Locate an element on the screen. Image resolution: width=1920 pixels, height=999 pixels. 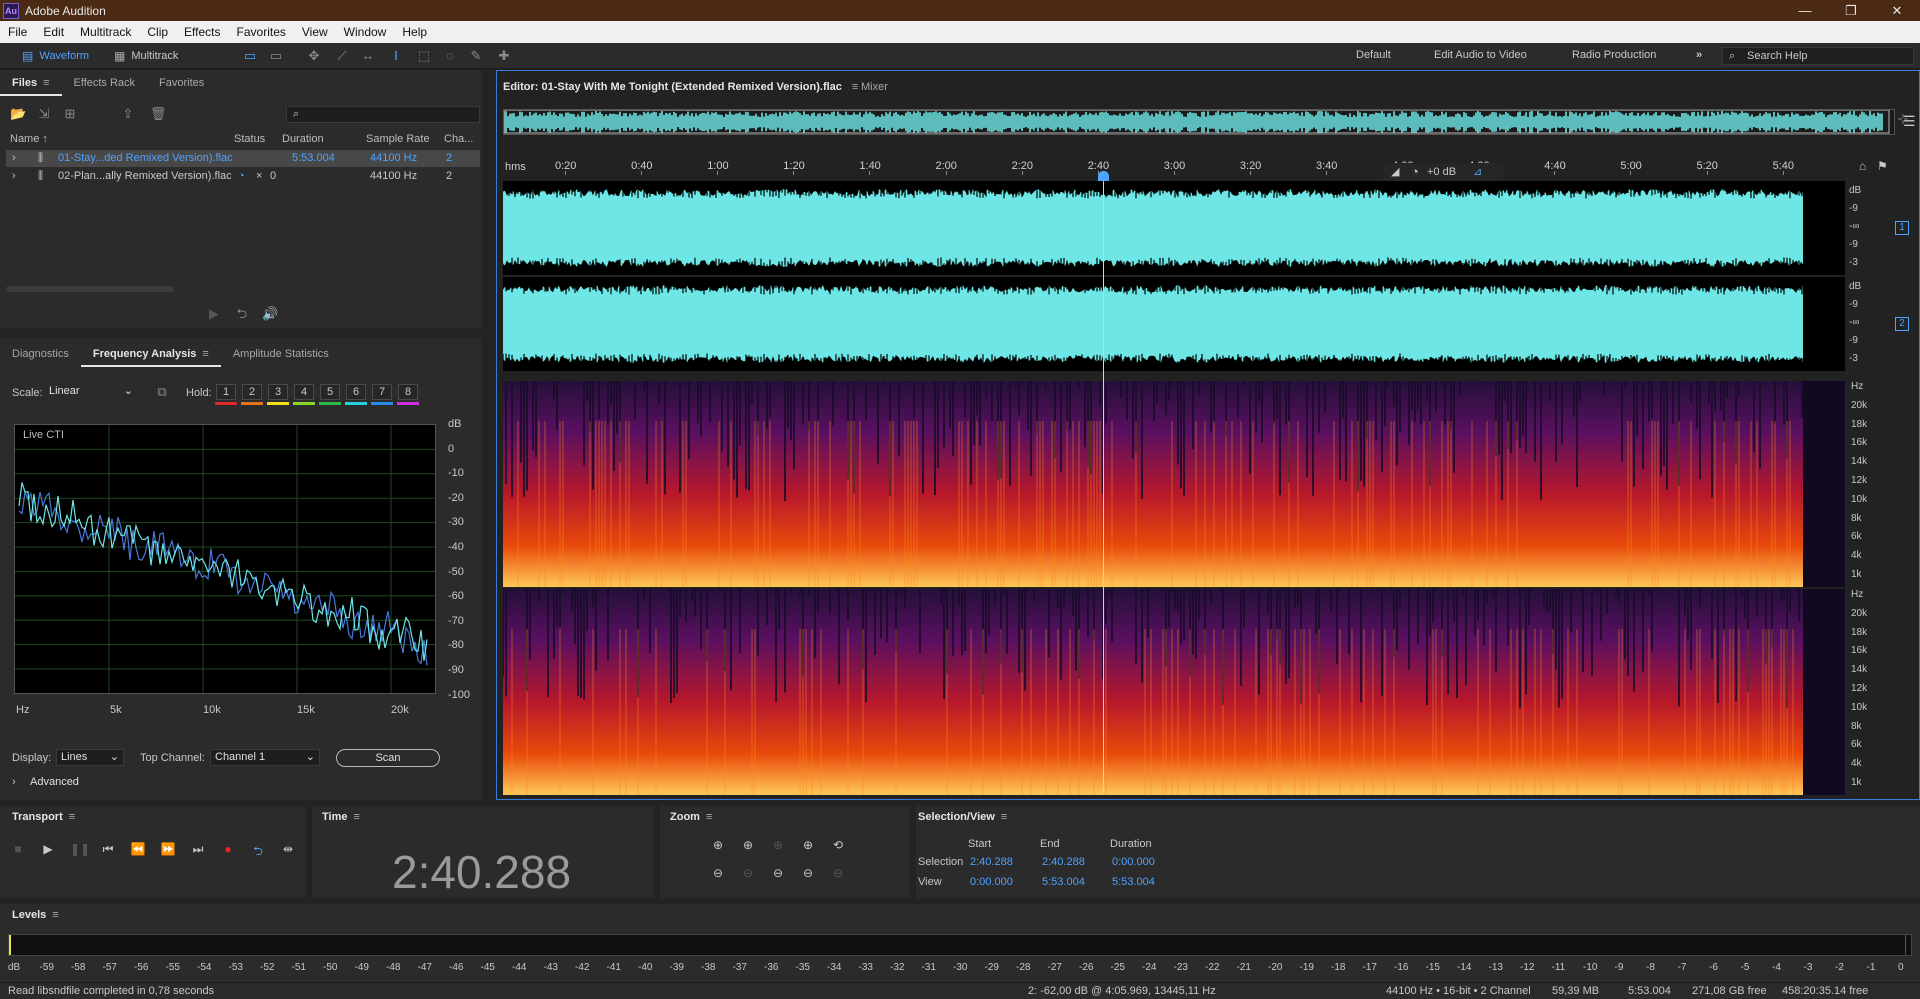
import-file-icon: ⇲ is located at coordinates (44, 114).